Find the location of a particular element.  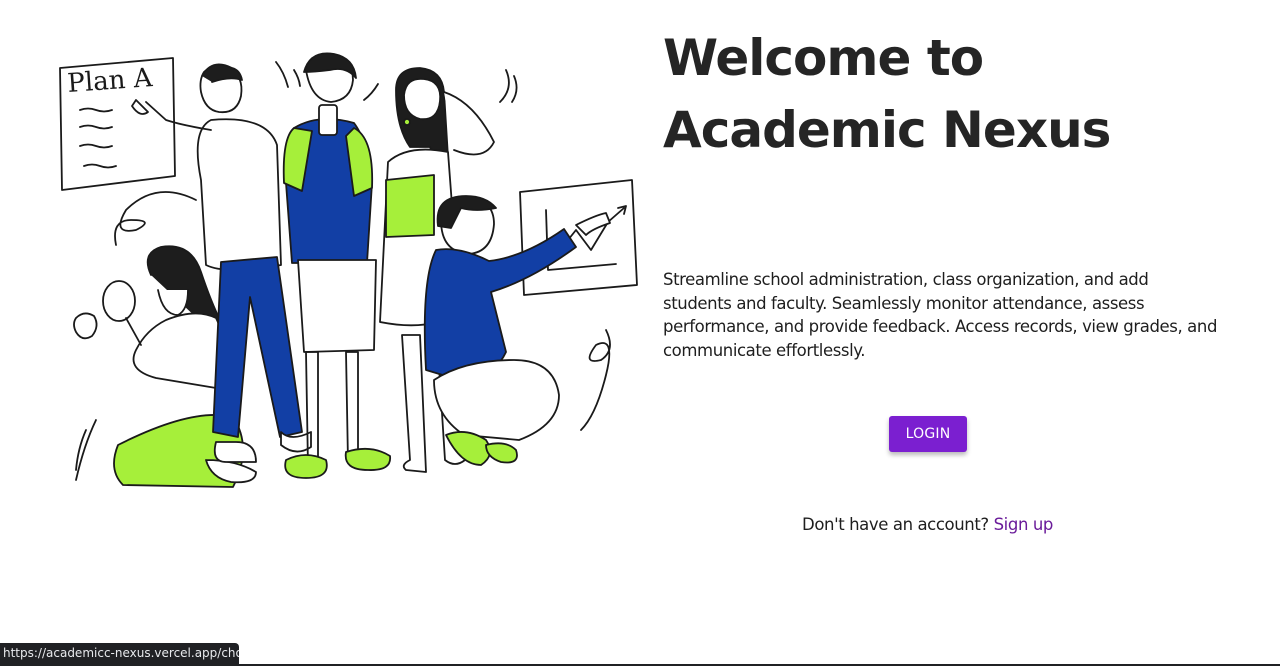

signup-prompt: Don't have an account? is located at coordinates (898, 524).